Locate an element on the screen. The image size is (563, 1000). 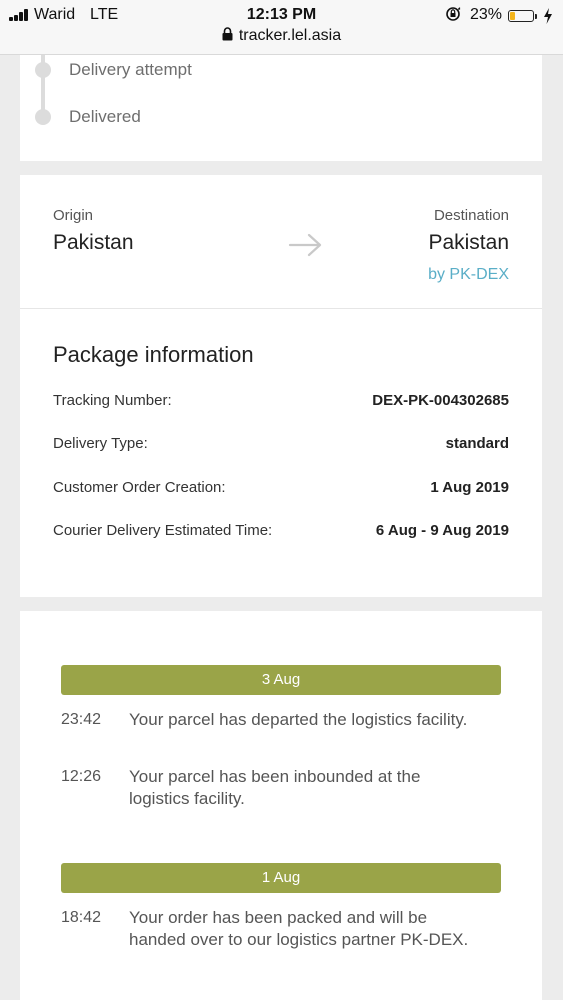
progress-steps-card: Delivery attempt Delivered is located at coordinates (281, 108).